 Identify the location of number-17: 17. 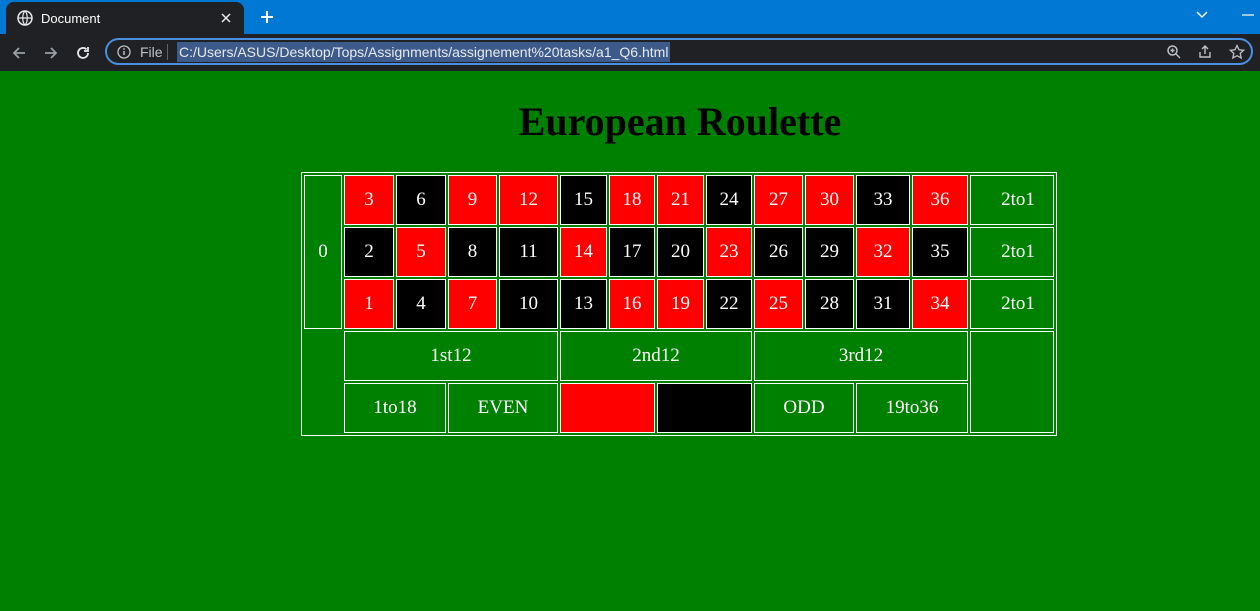
(632, 252).